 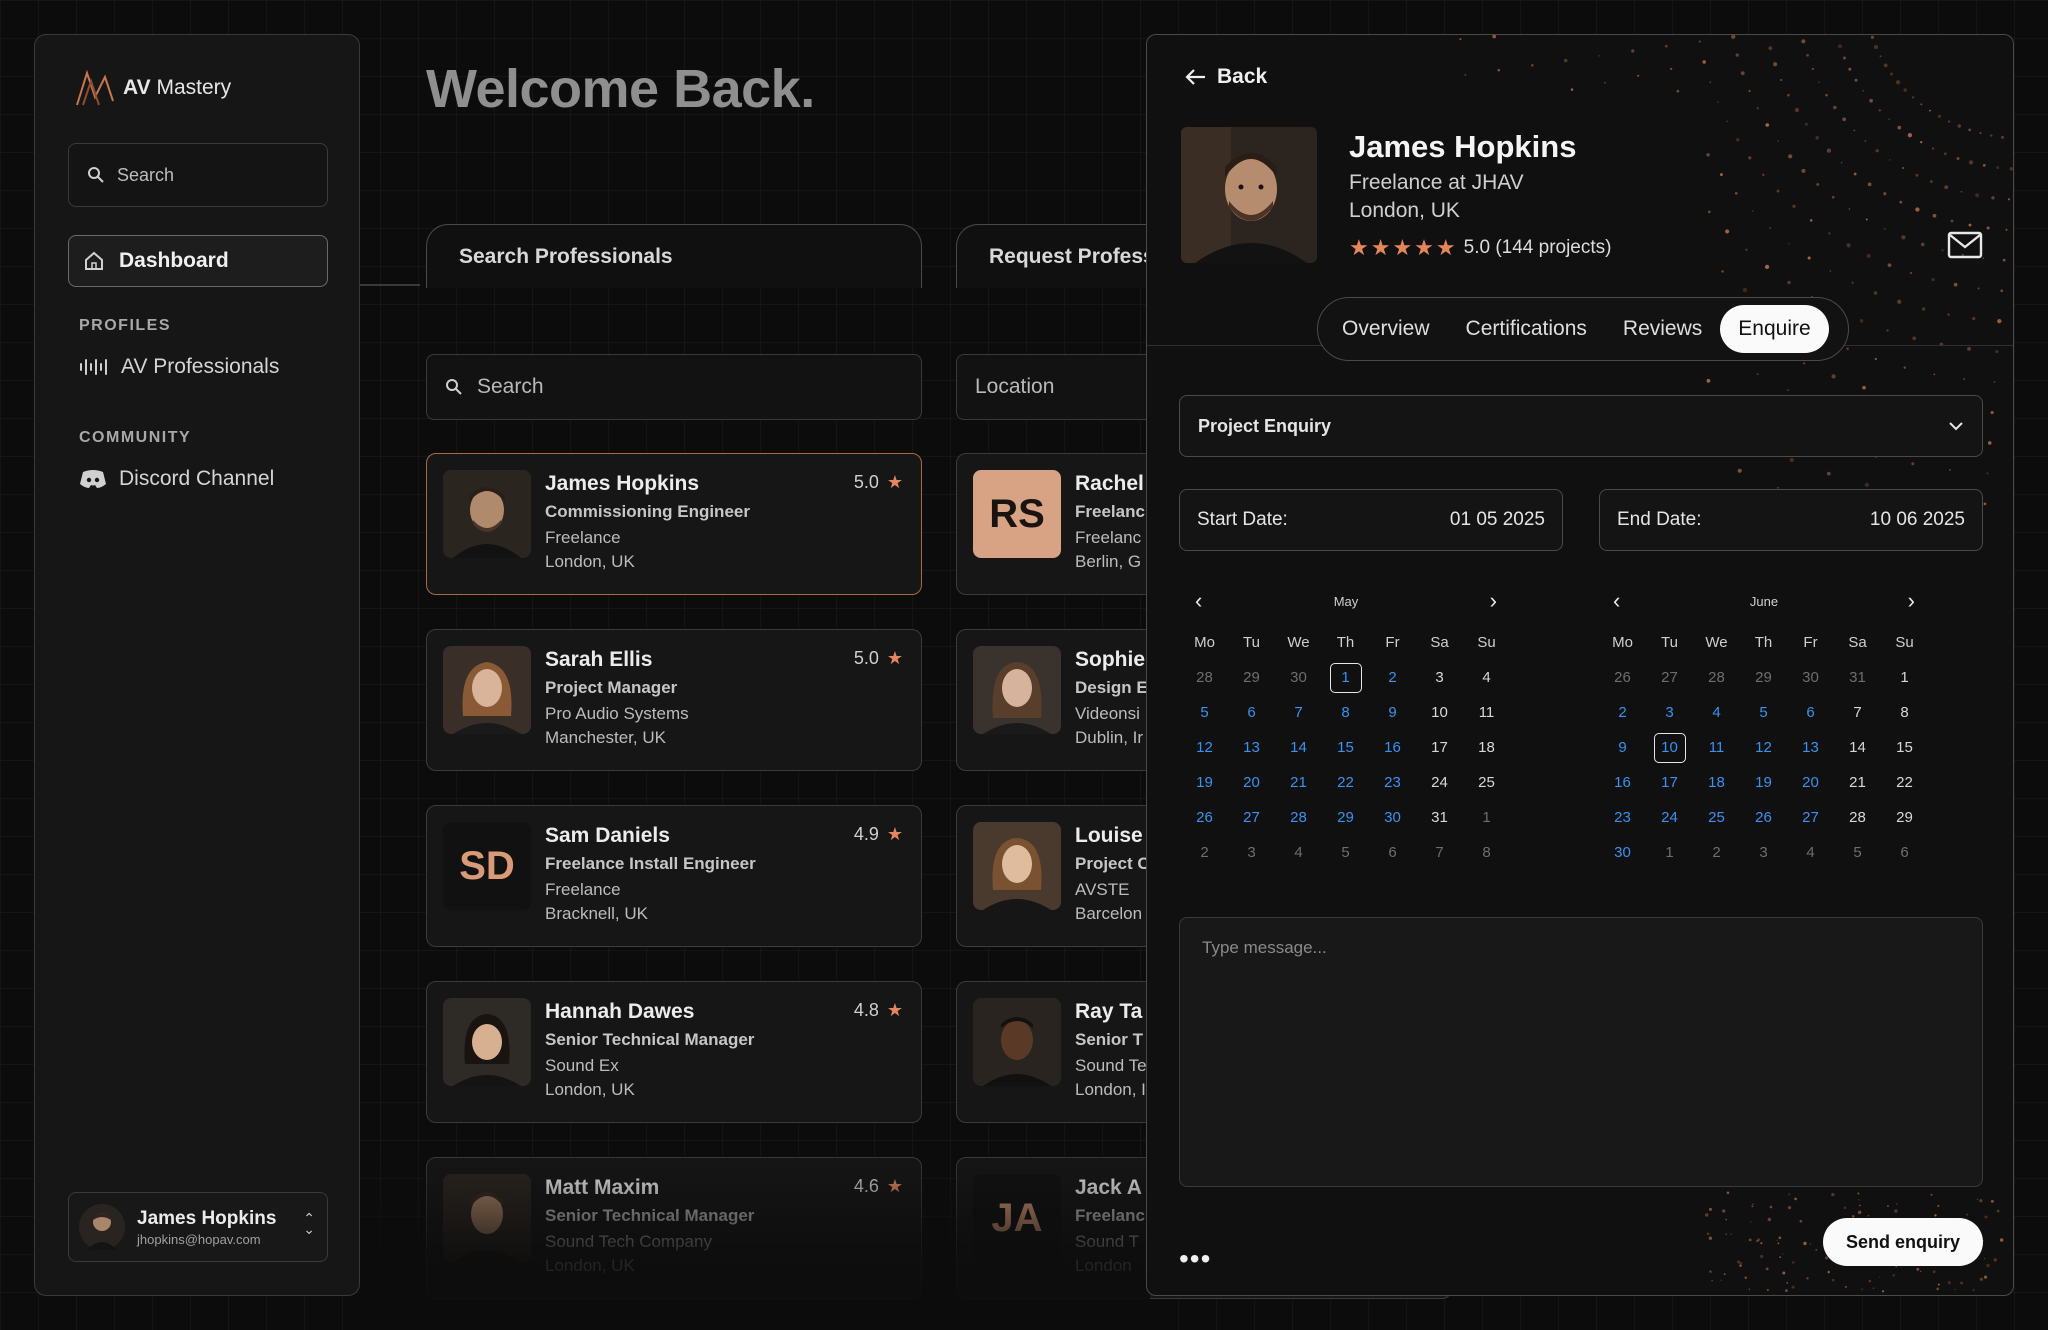 What do you see at coordinates (1669, 782) in the screenshot?
I see `calendar-day: 17` at bounding box center [1669, 782].